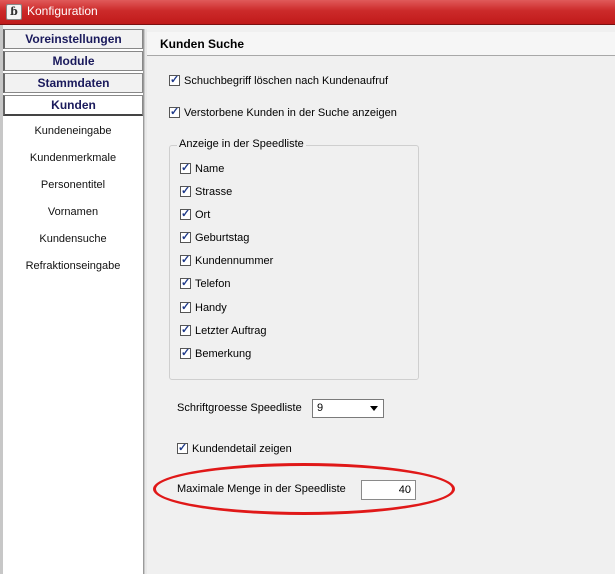 Image resolution: width=615 pixels, height=574 pixels. Describe the element at coordinates (73, 39) in the screenshot. I see `nav-header-voreinstellungen: Voreinstellungen` at that location.